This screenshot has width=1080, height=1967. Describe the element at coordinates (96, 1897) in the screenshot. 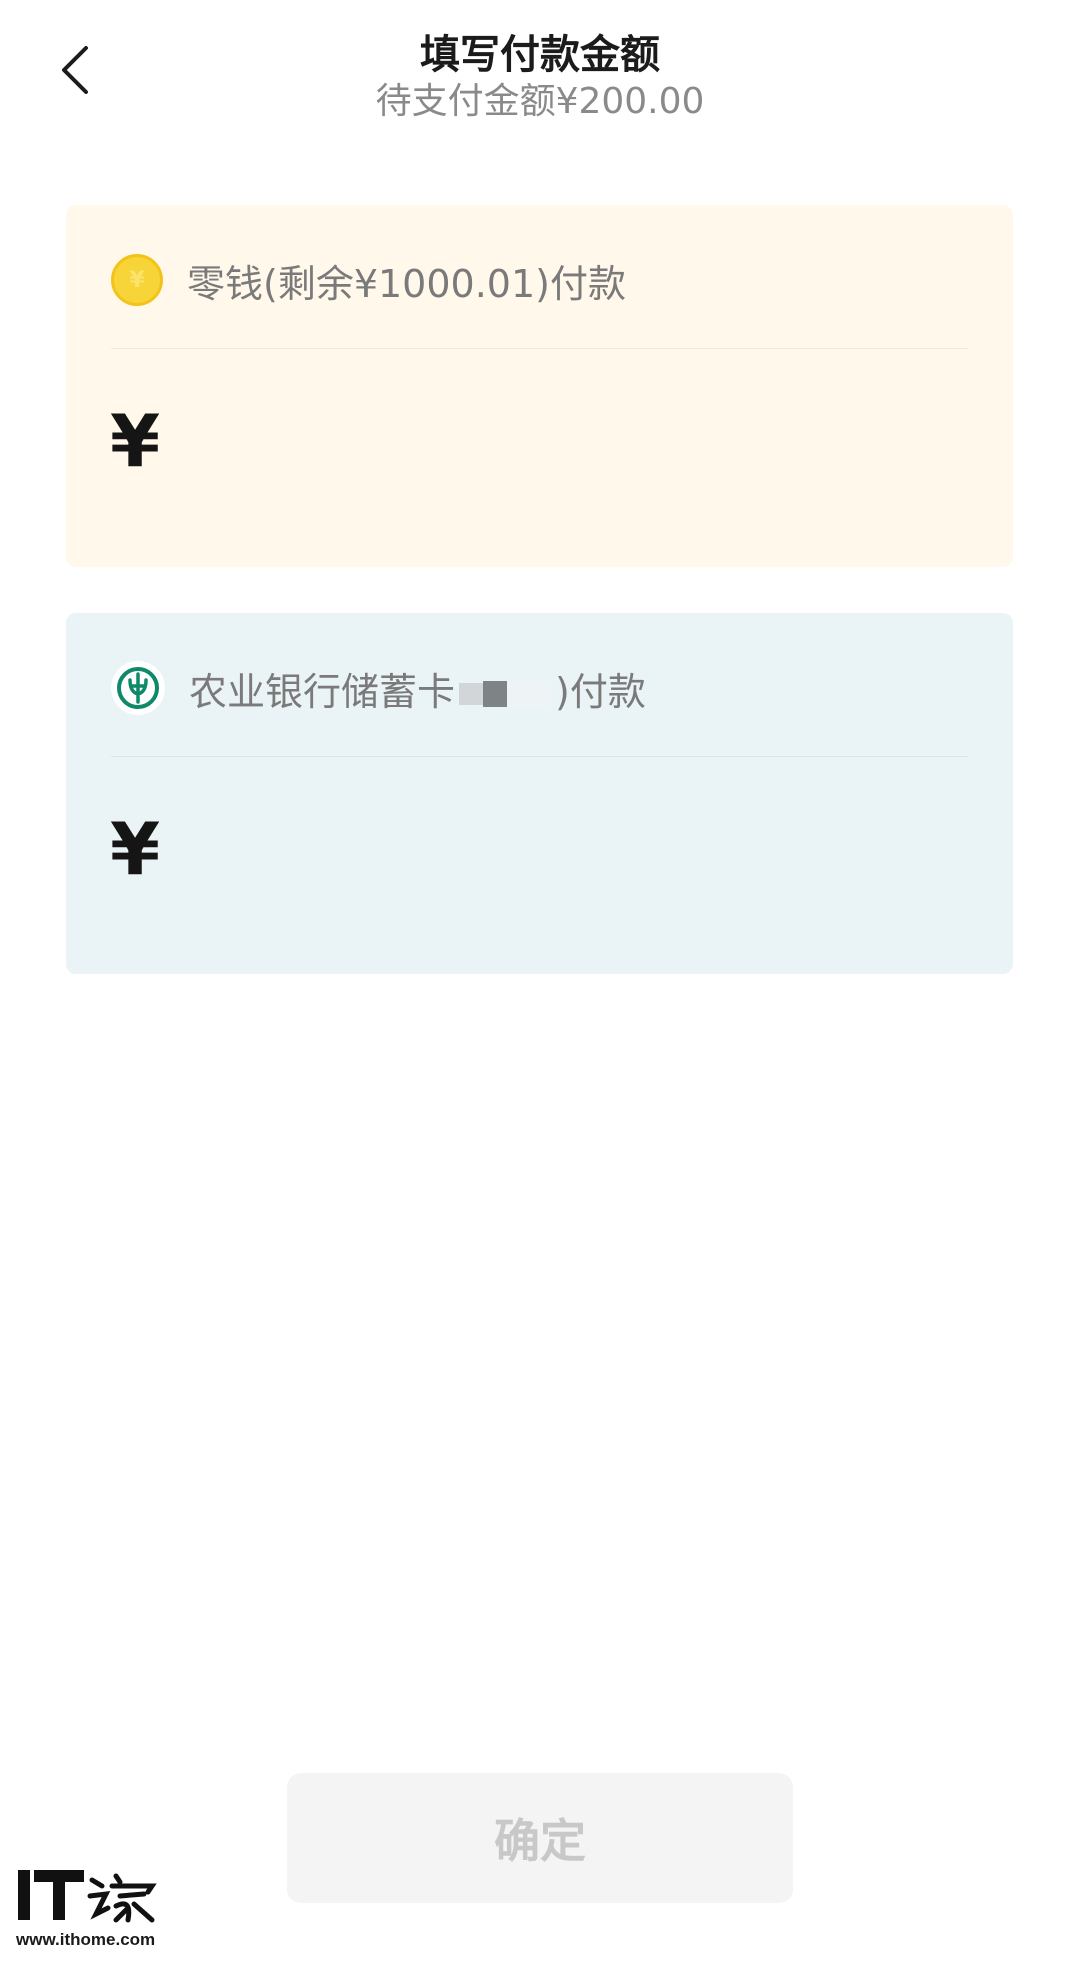

I see `ithome-logo` at that location.